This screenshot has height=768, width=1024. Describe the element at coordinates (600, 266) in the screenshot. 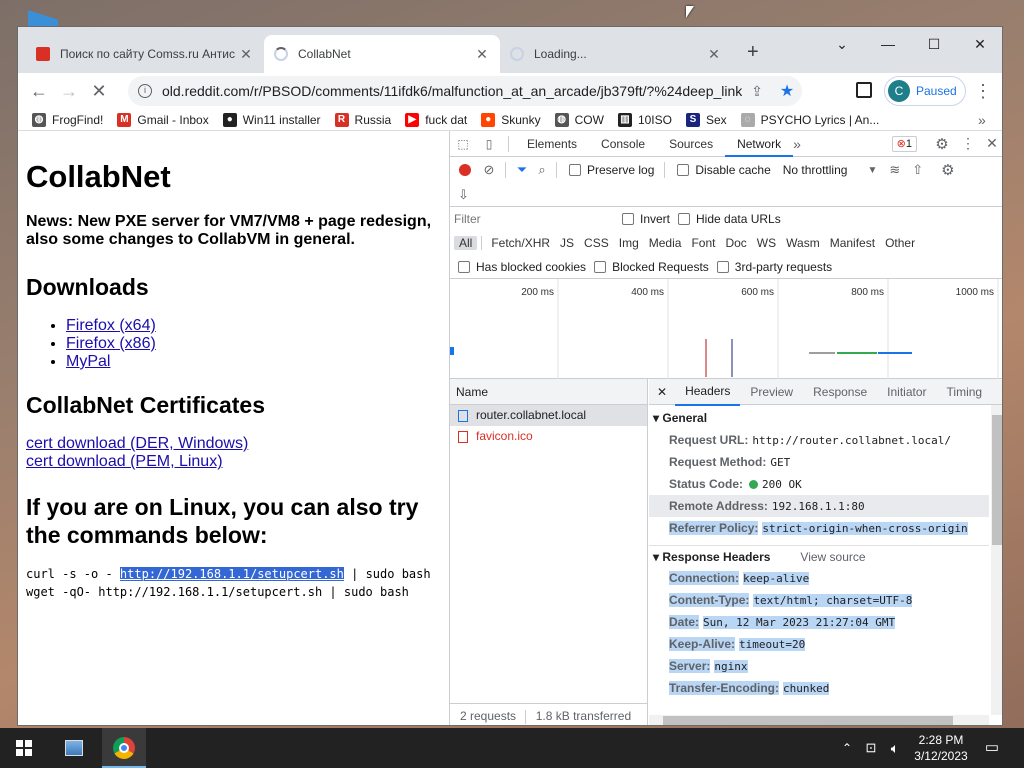

I see `blocked-requests-checkbox` at that location.